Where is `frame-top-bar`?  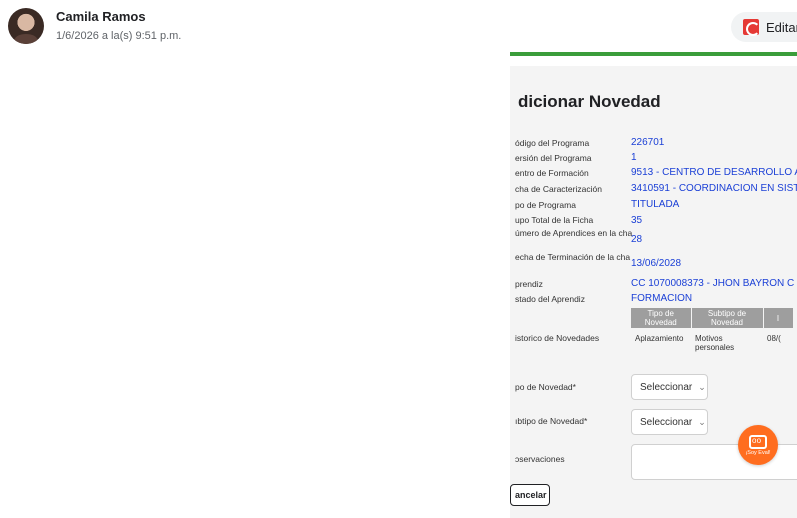 frame-top-bar is located at coordinates (653, 54).